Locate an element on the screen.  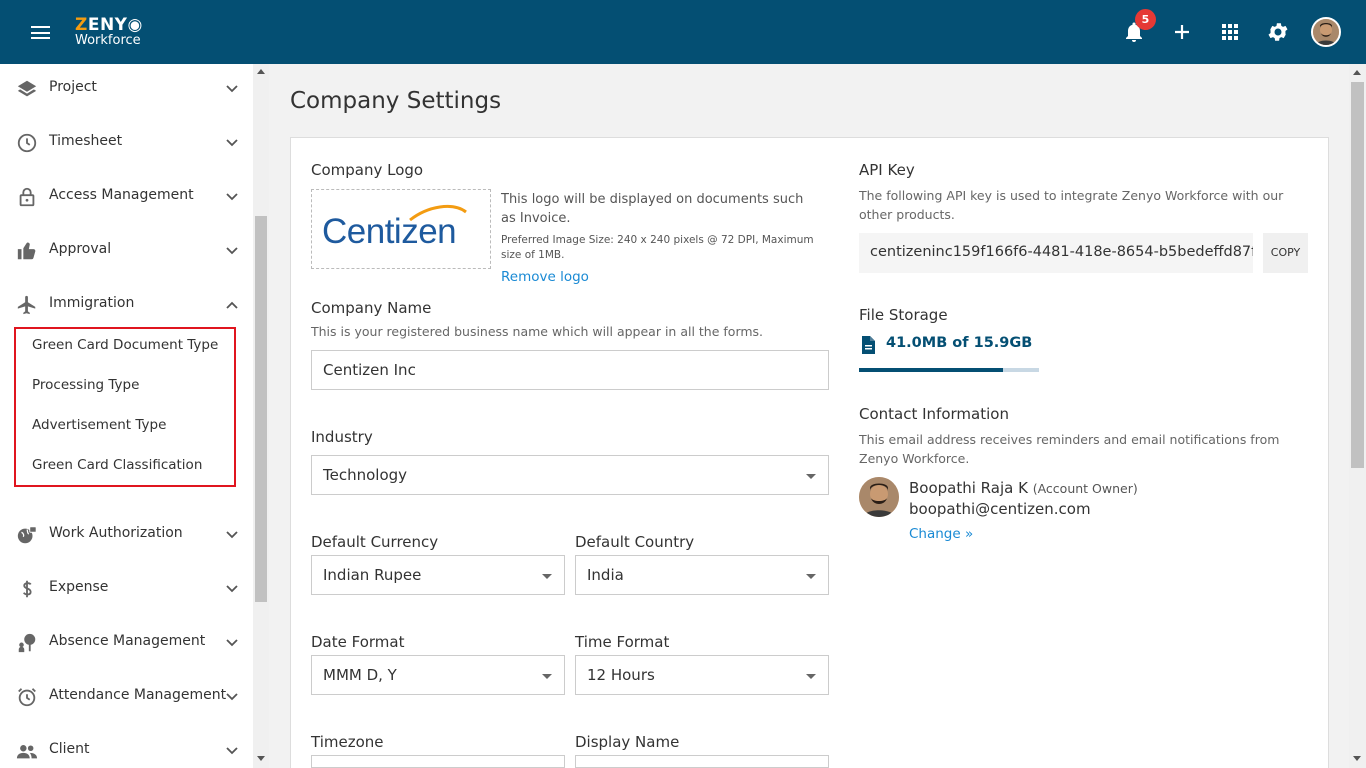
company-logo-heading: Company Logo is located at coordinates (367, 170).